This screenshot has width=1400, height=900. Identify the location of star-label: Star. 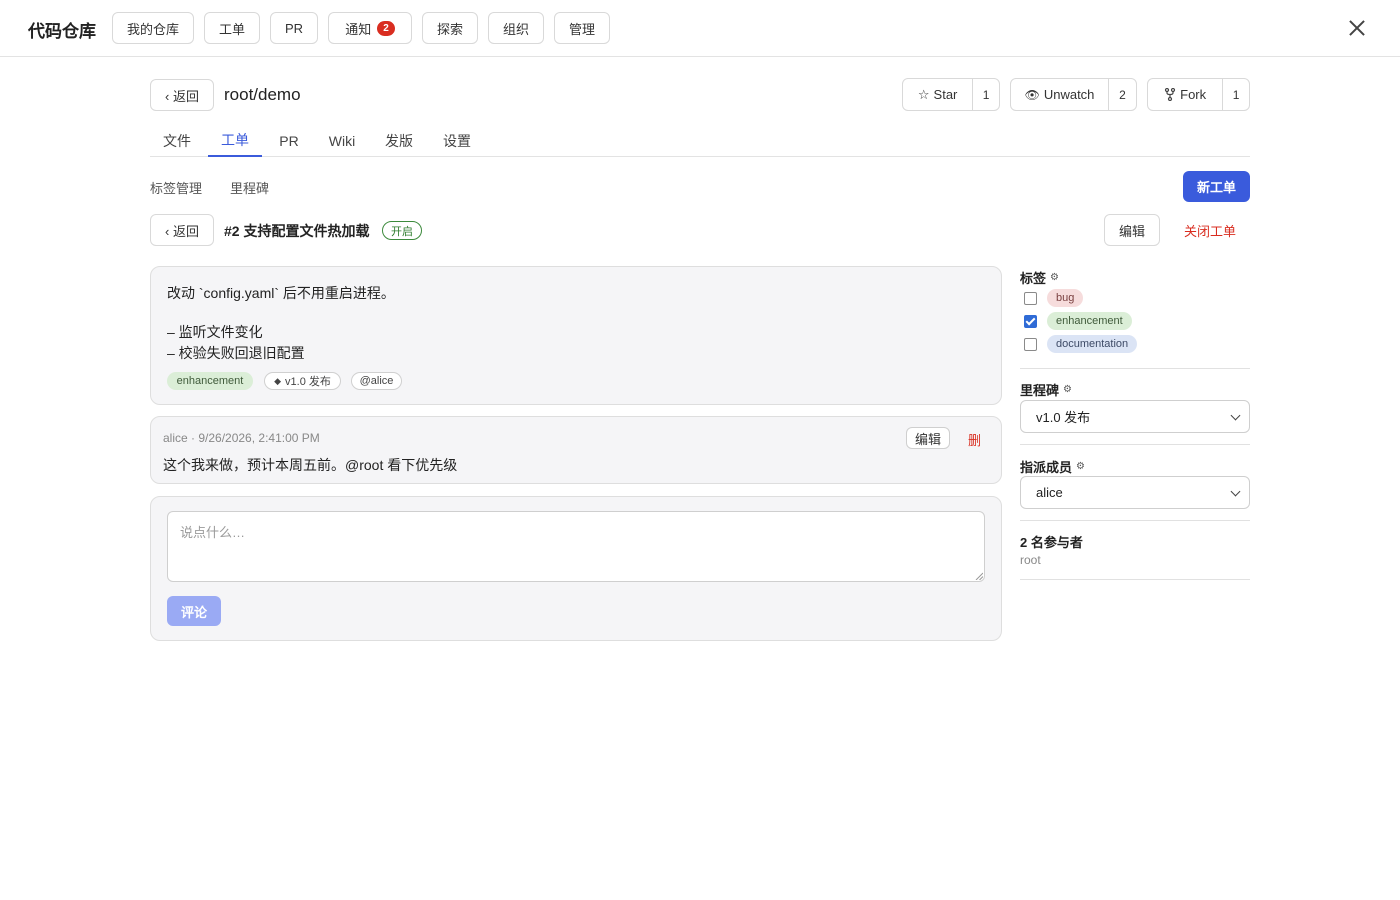
(945, 94).